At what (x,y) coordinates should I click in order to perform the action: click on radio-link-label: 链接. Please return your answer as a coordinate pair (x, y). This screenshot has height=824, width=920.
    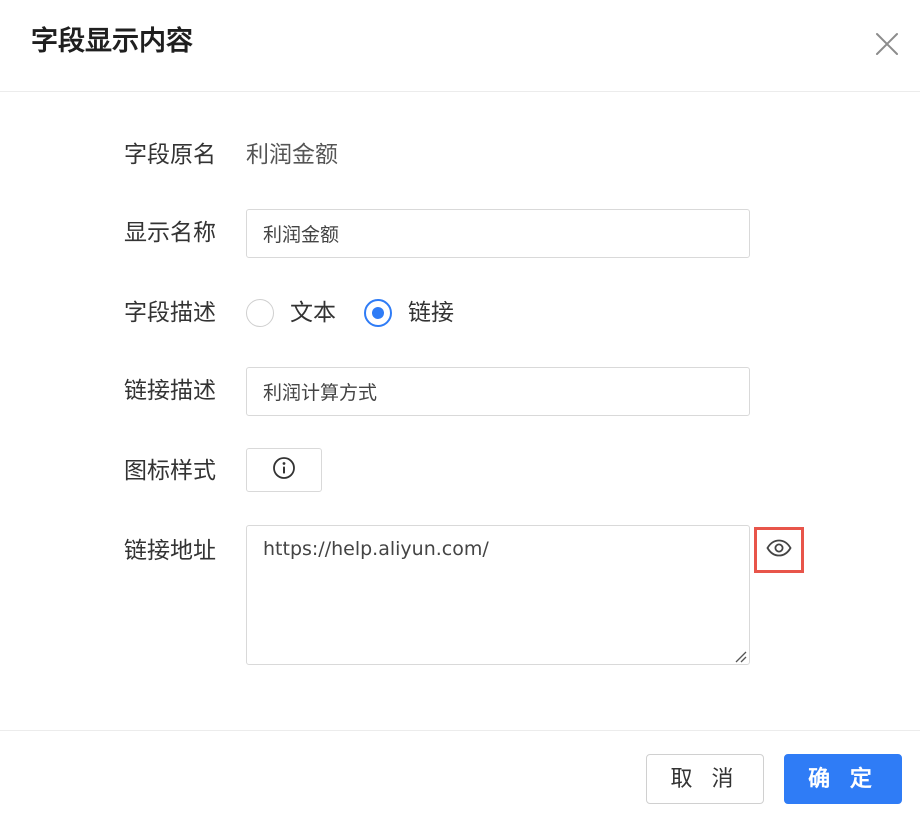
    Looking at the image, I should click on (431, 313).